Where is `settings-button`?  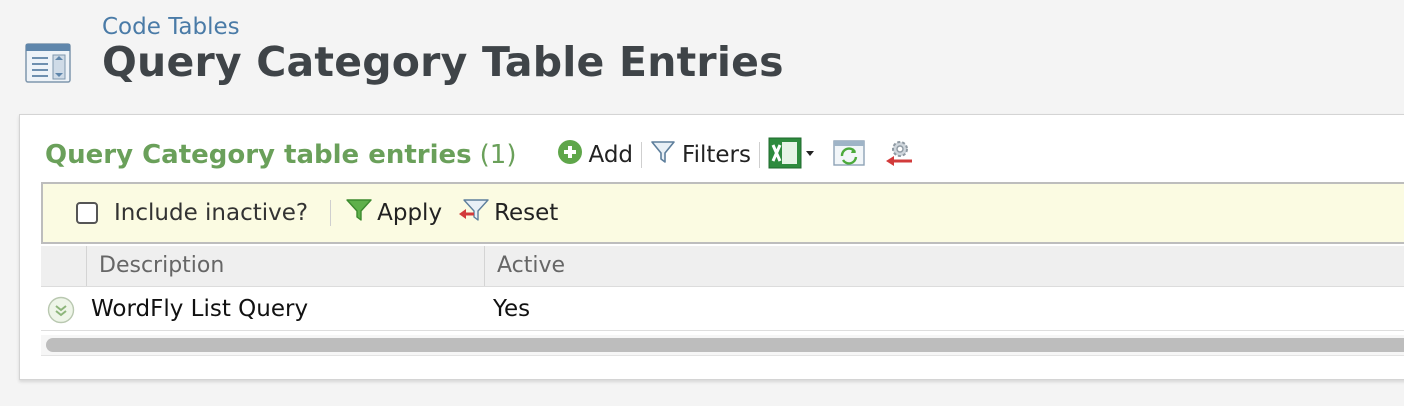 settings-button is located at coordinates (899, 155).